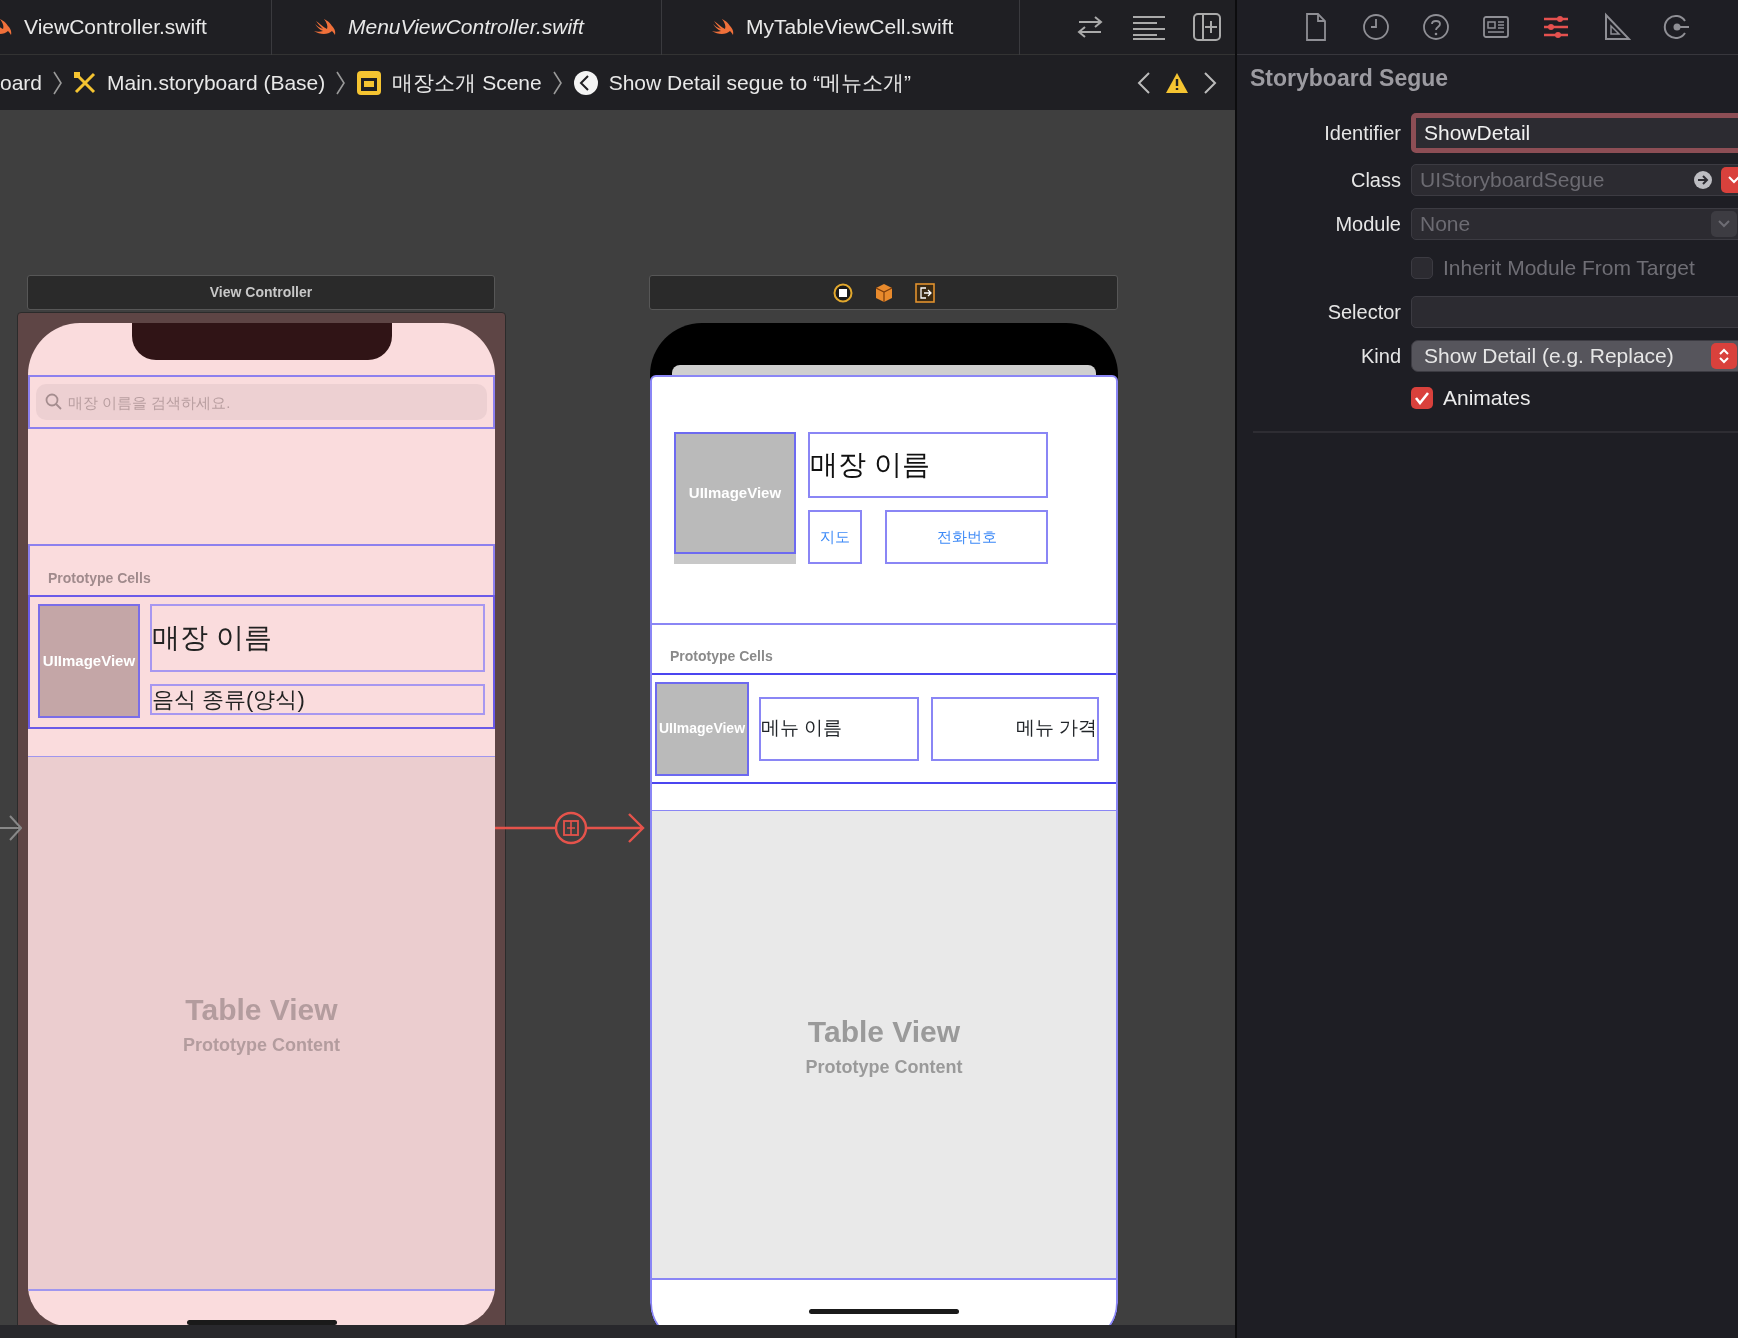  I want to click on module-field: None, so click(1574, 224).